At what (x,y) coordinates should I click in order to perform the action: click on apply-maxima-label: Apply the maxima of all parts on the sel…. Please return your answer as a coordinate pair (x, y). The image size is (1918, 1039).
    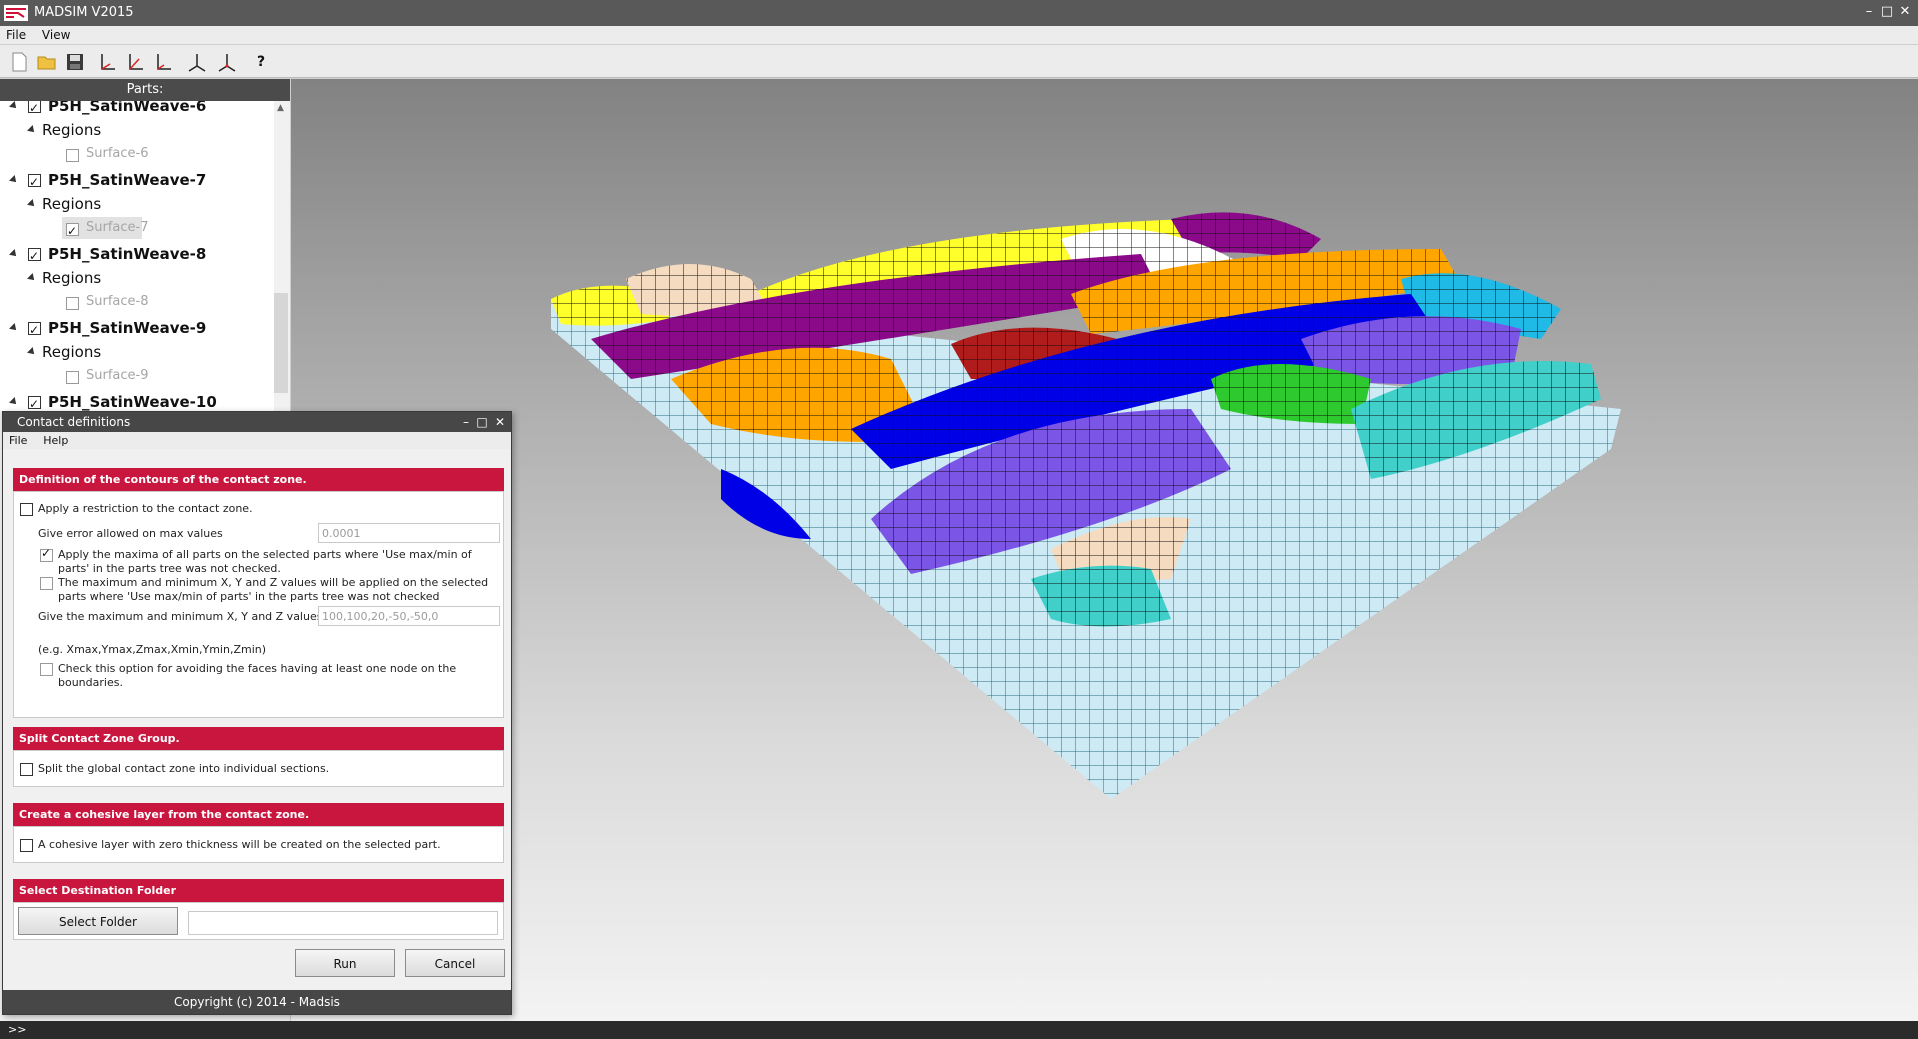
    Looking at the image, I should click on (265, 561).